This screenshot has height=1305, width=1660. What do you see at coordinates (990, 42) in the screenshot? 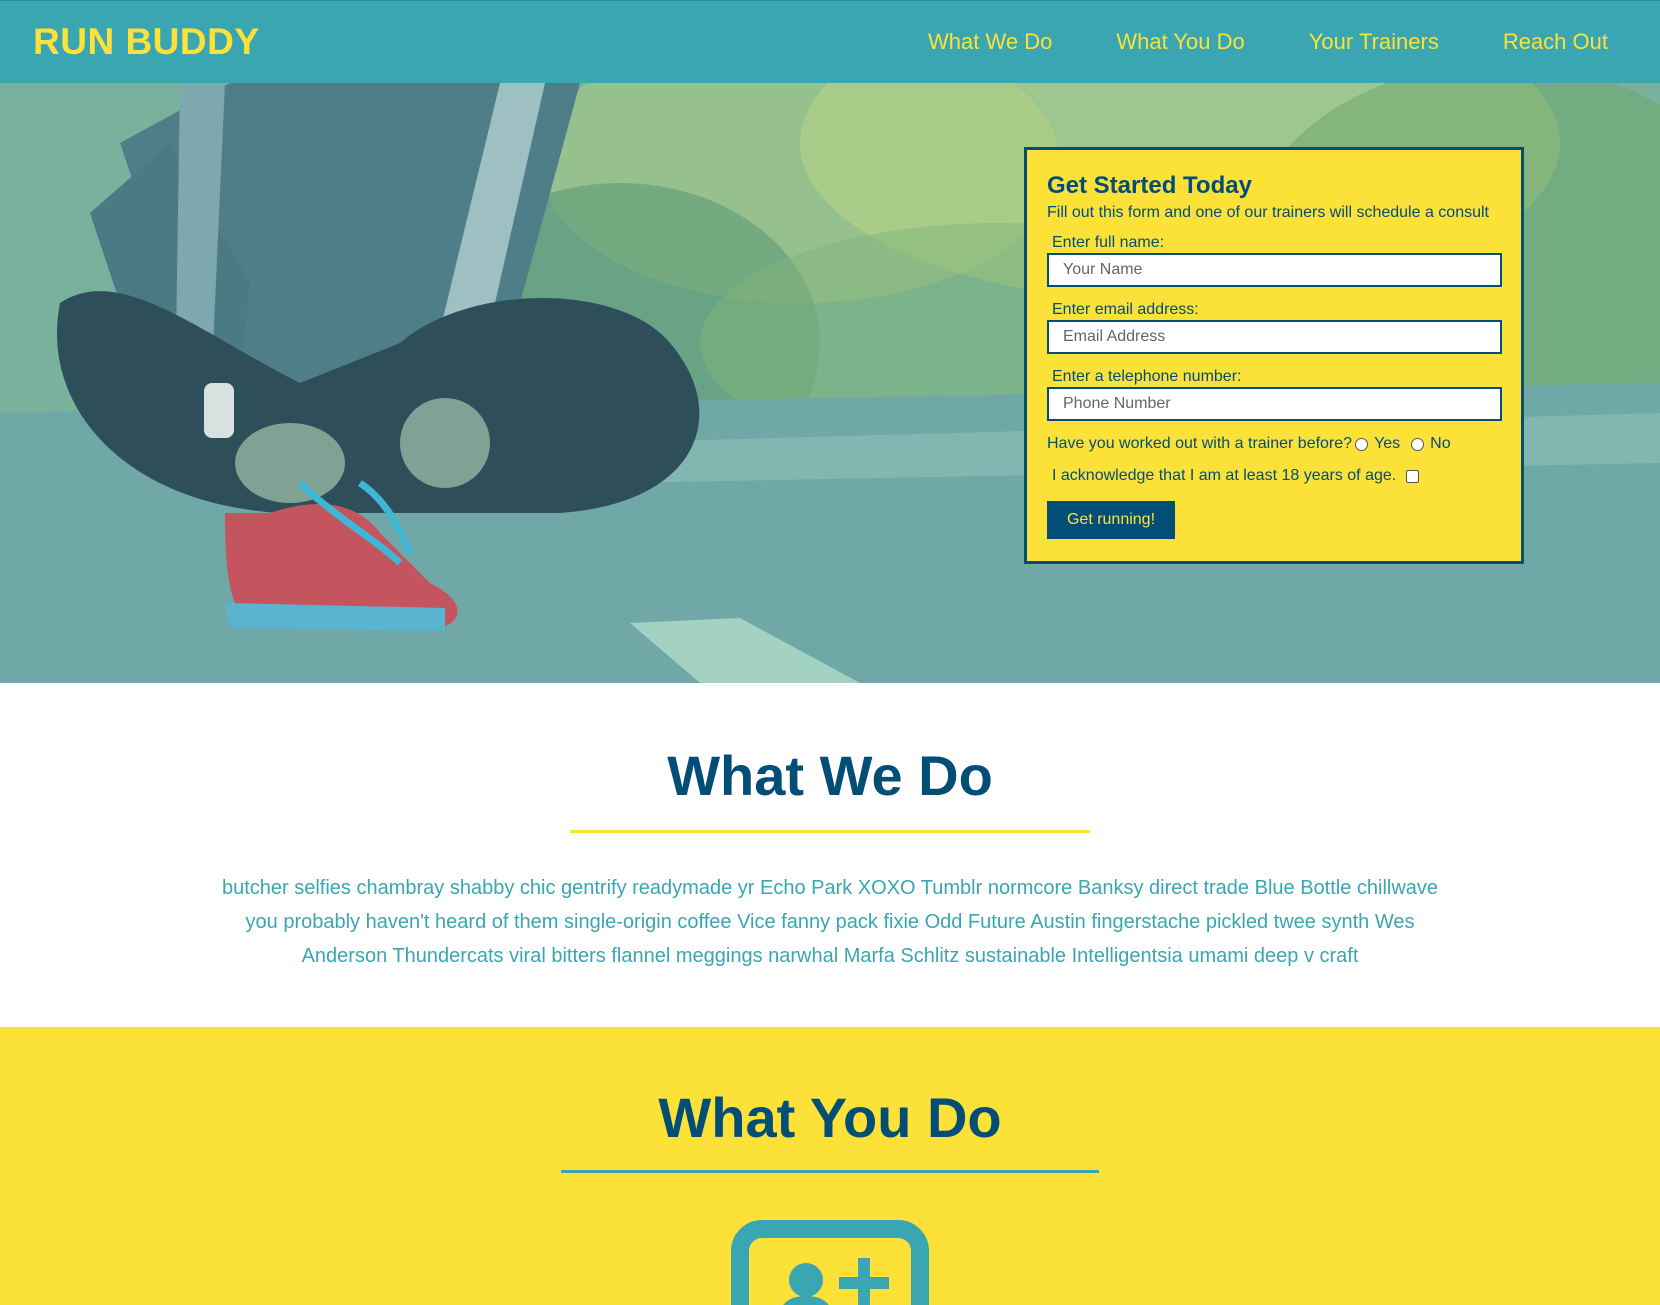
I see `nav-link-what-we-do: What We Do` at bounding box center [990, 42].